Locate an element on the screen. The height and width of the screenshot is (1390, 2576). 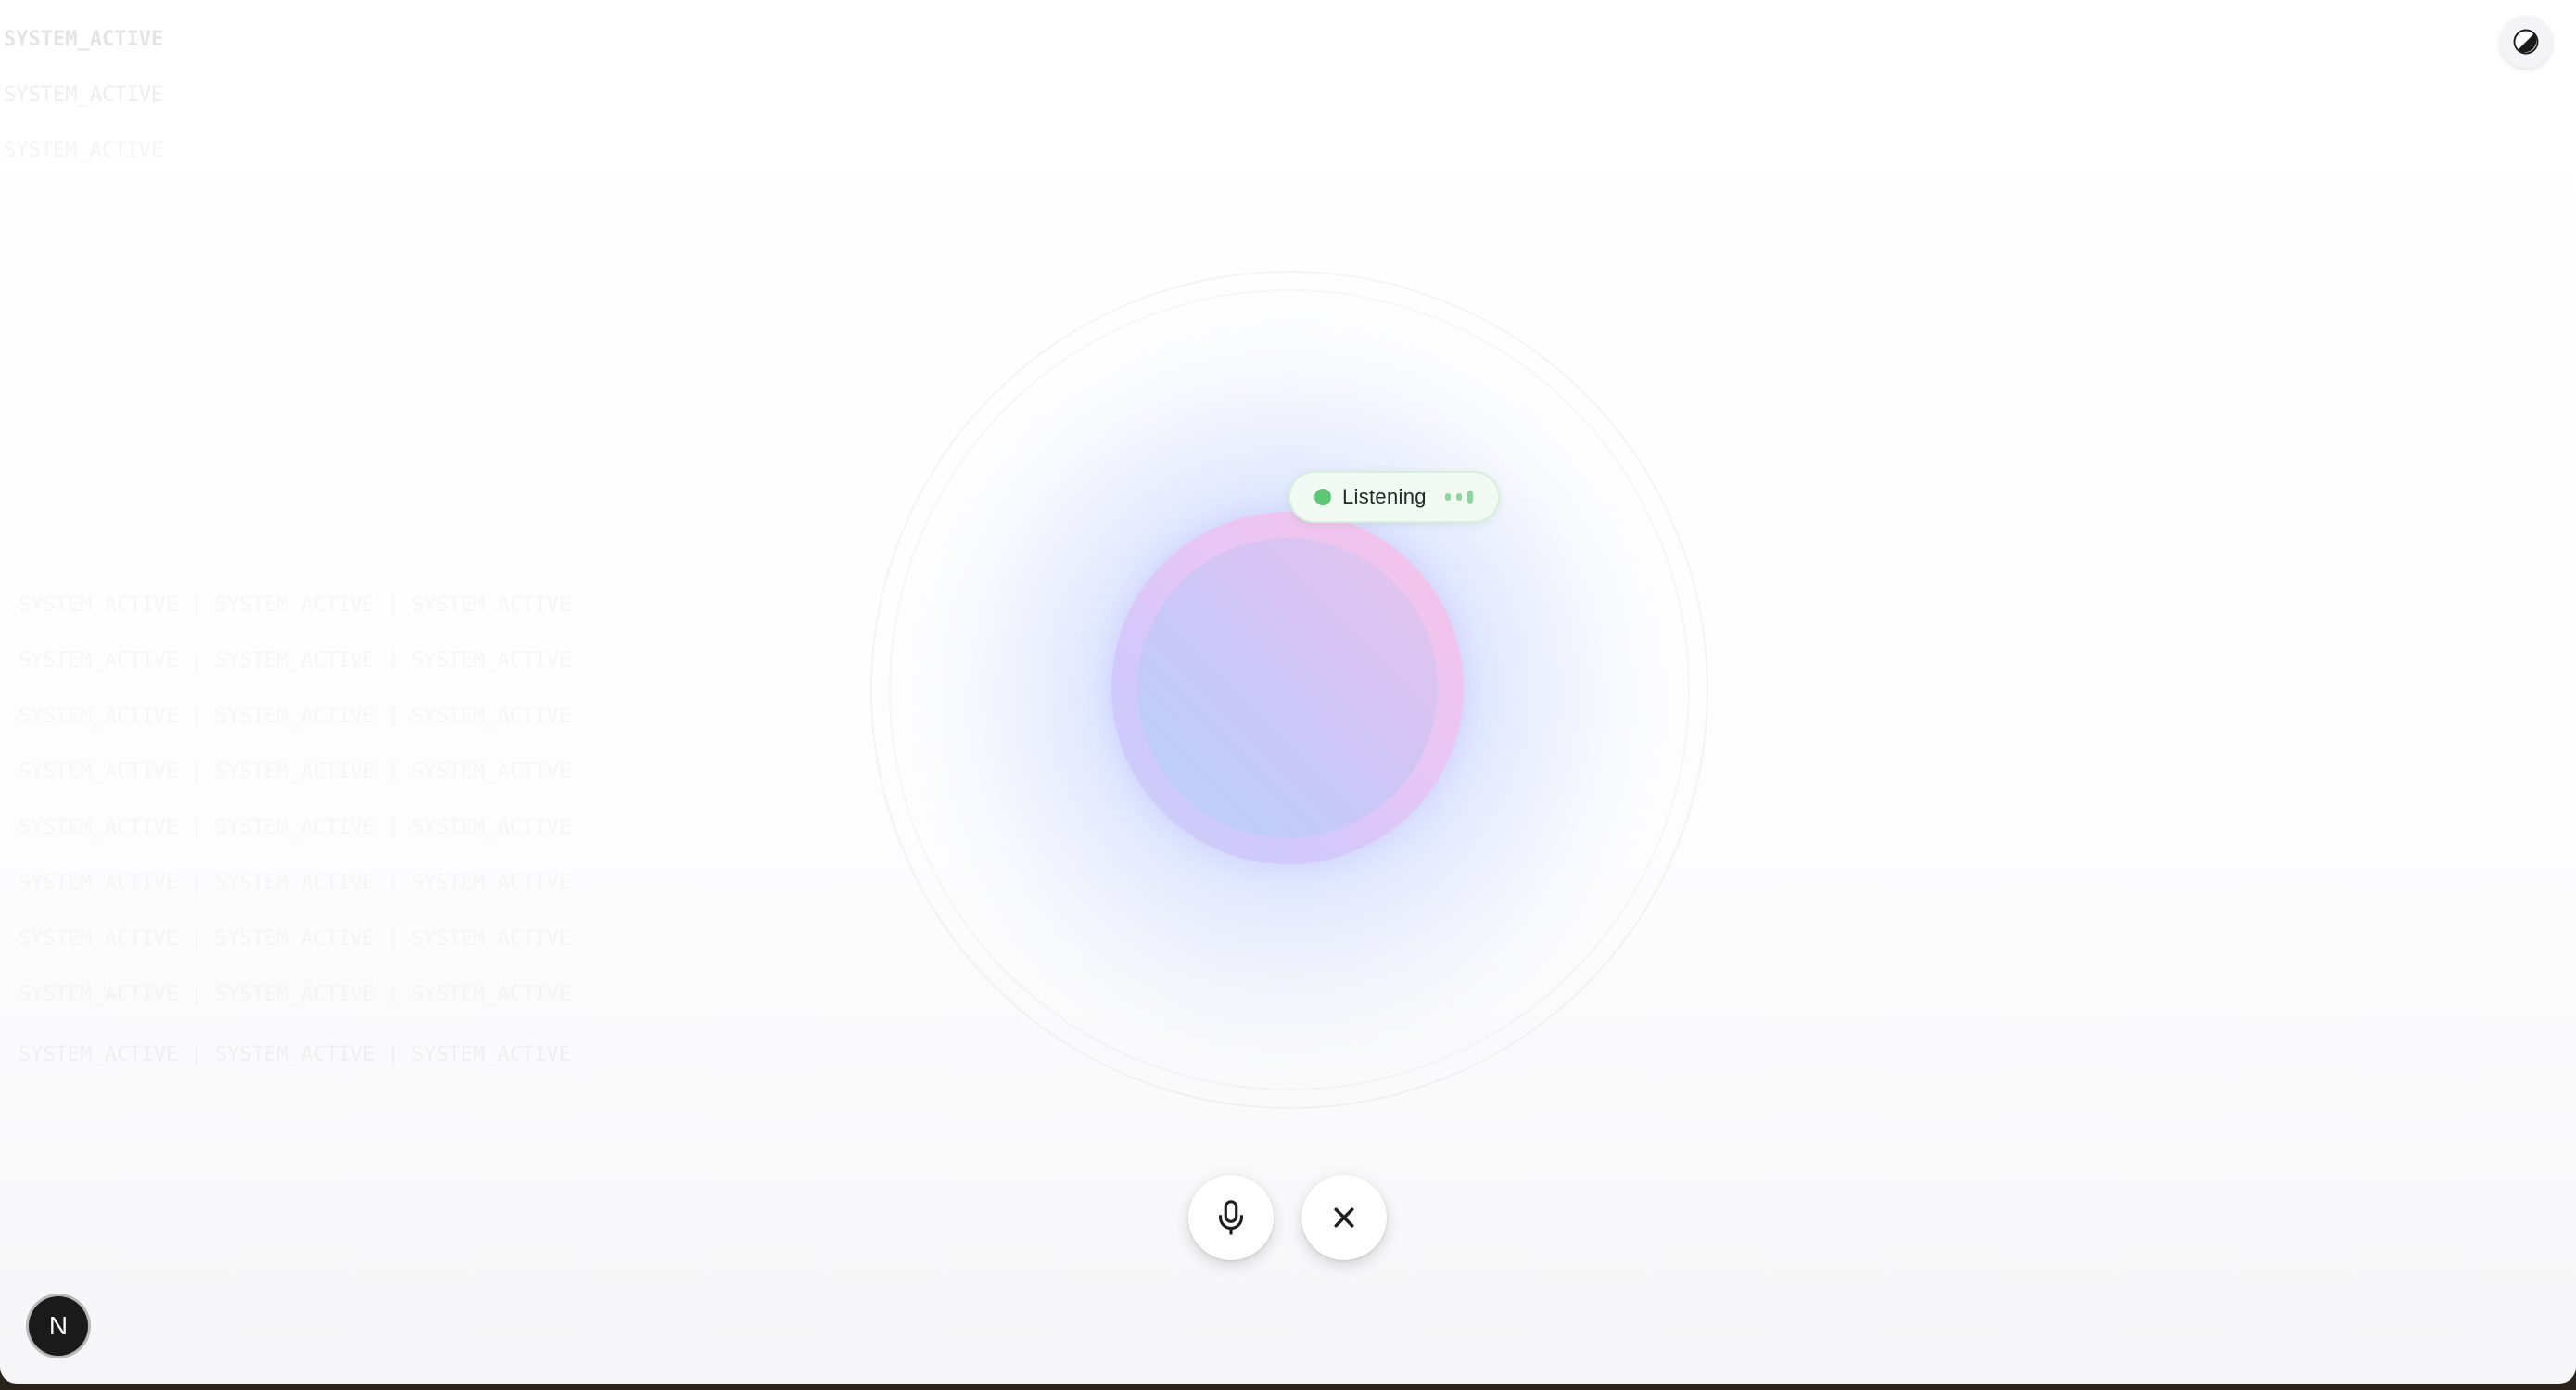
contrast-icon is located at coordinates (2526, 42).